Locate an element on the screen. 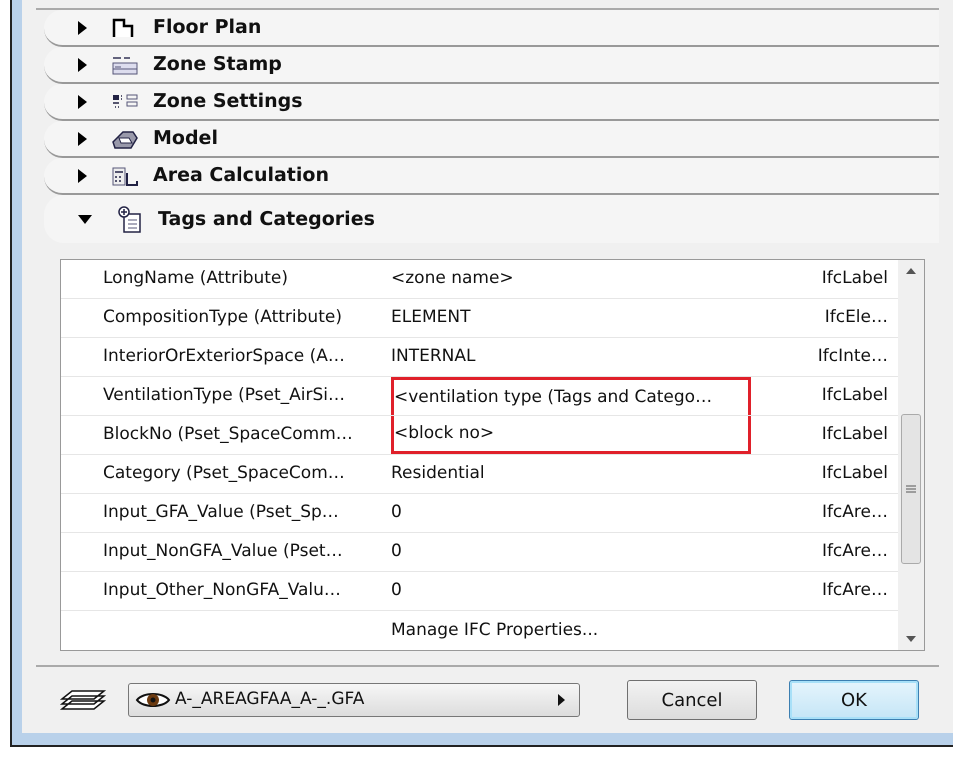 Image resolution: width=953 pixels, height=763 pixels. scroll-thumb is located at coordinates (911, 489).